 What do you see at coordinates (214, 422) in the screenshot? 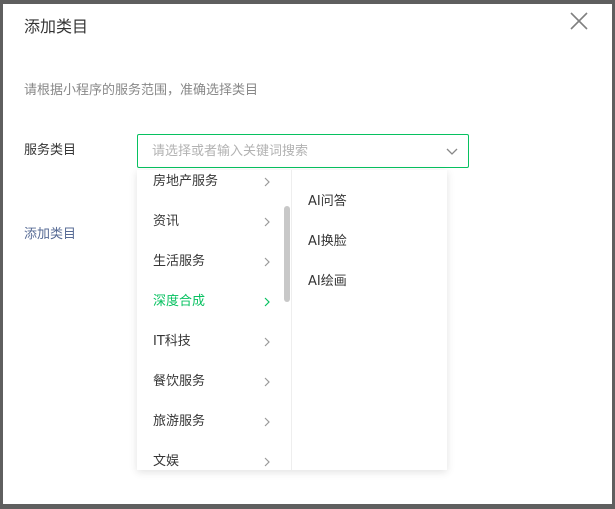
I see `category-item: 旅游服务` at bounding box center [214, 422].